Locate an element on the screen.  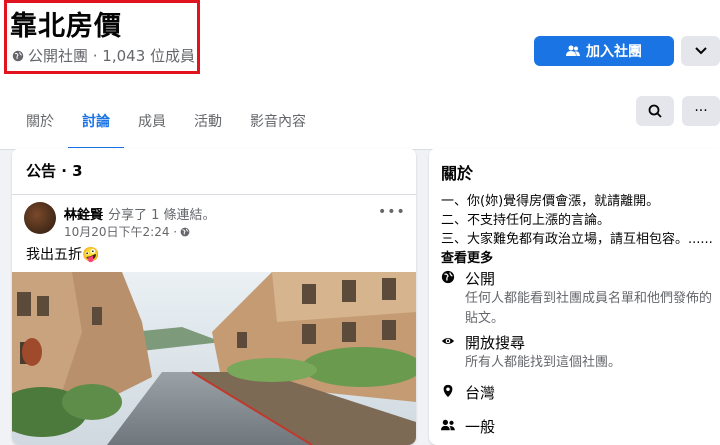
group-tabs: 關於 討論 成員 活動 影音內容 is located at coordinates (166, 121).